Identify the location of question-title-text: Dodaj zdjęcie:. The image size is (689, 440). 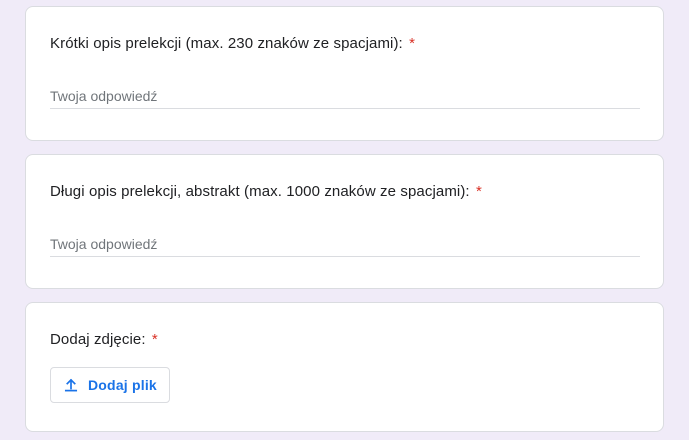
(98, 339).